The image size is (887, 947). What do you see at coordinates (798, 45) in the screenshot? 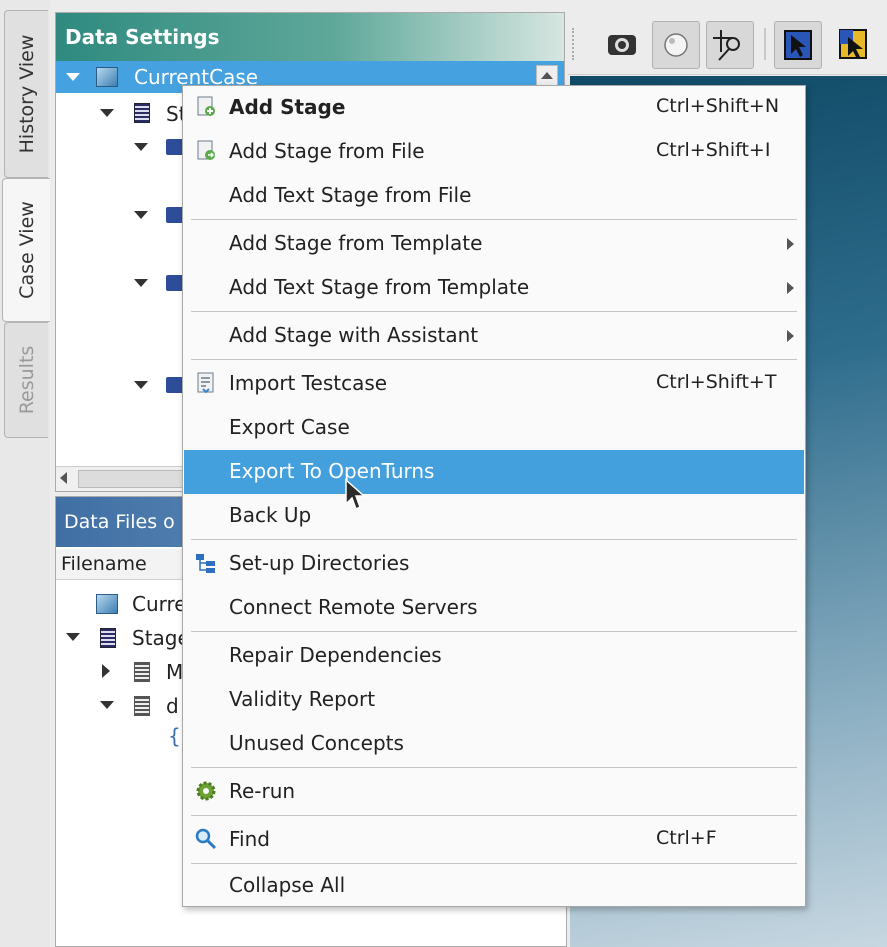
I see `select-cursor-icon` at bounding box center [798, 45].